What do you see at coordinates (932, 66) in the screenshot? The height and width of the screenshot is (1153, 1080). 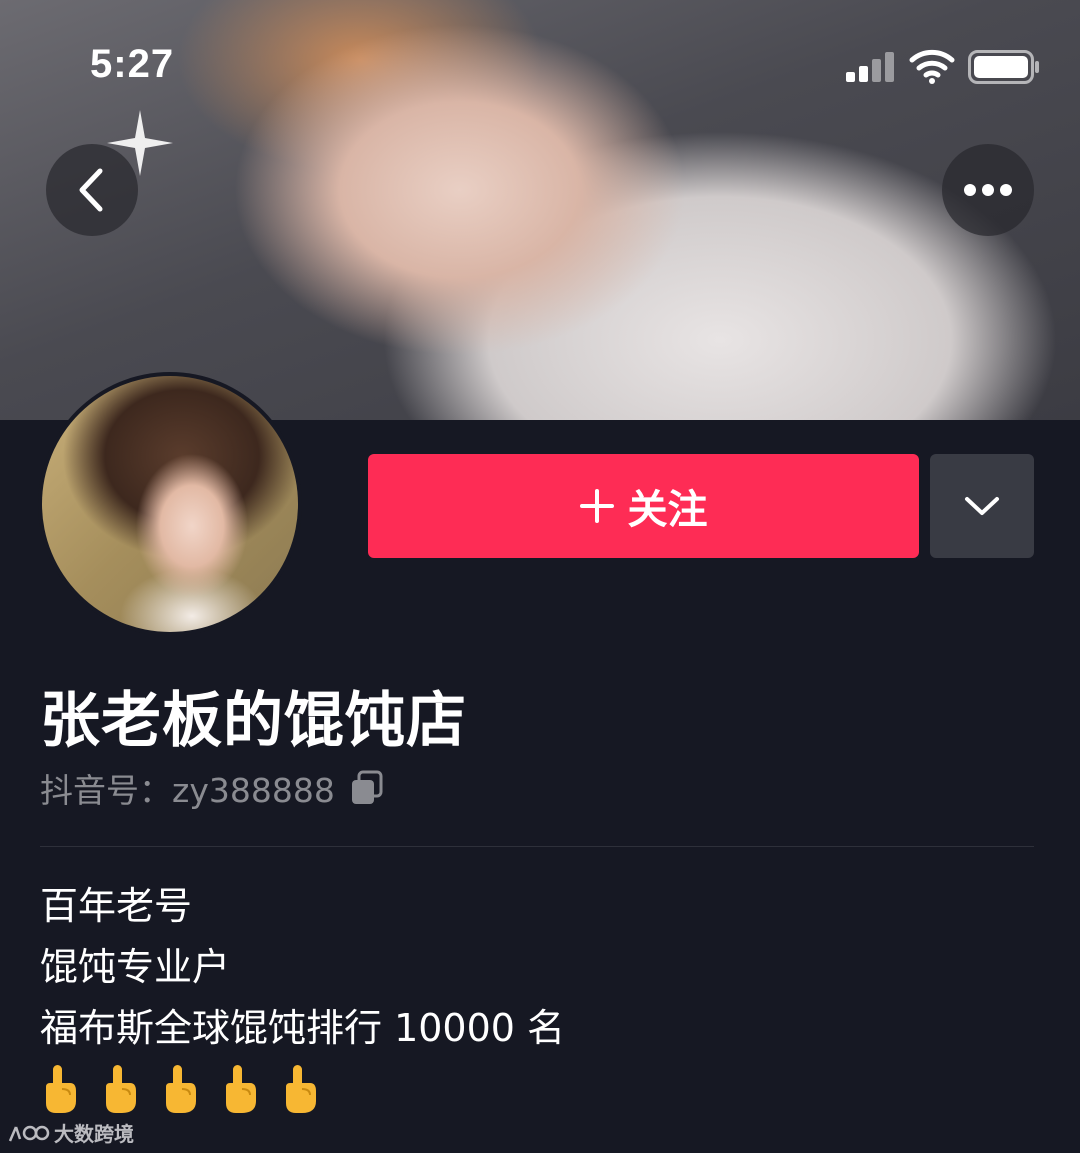 I see `wifi-icon` at bounding box center [932, 66].